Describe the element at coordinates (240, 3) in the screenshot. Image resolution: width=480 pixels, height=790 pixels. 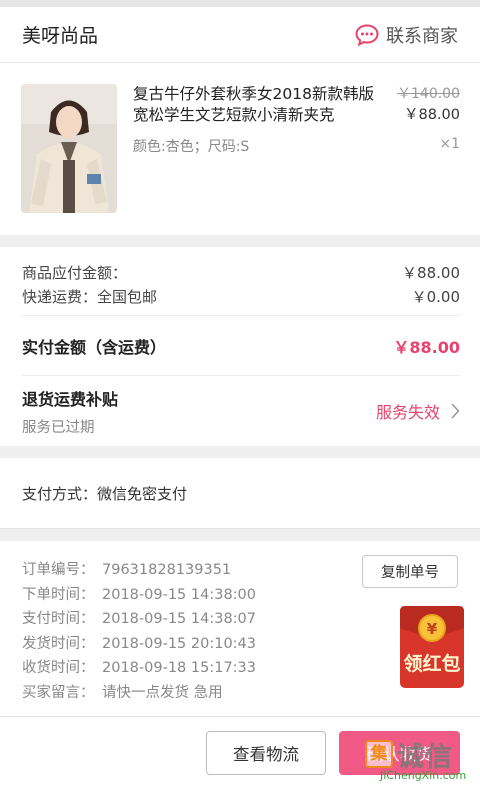
I see `top-strip` at that location.